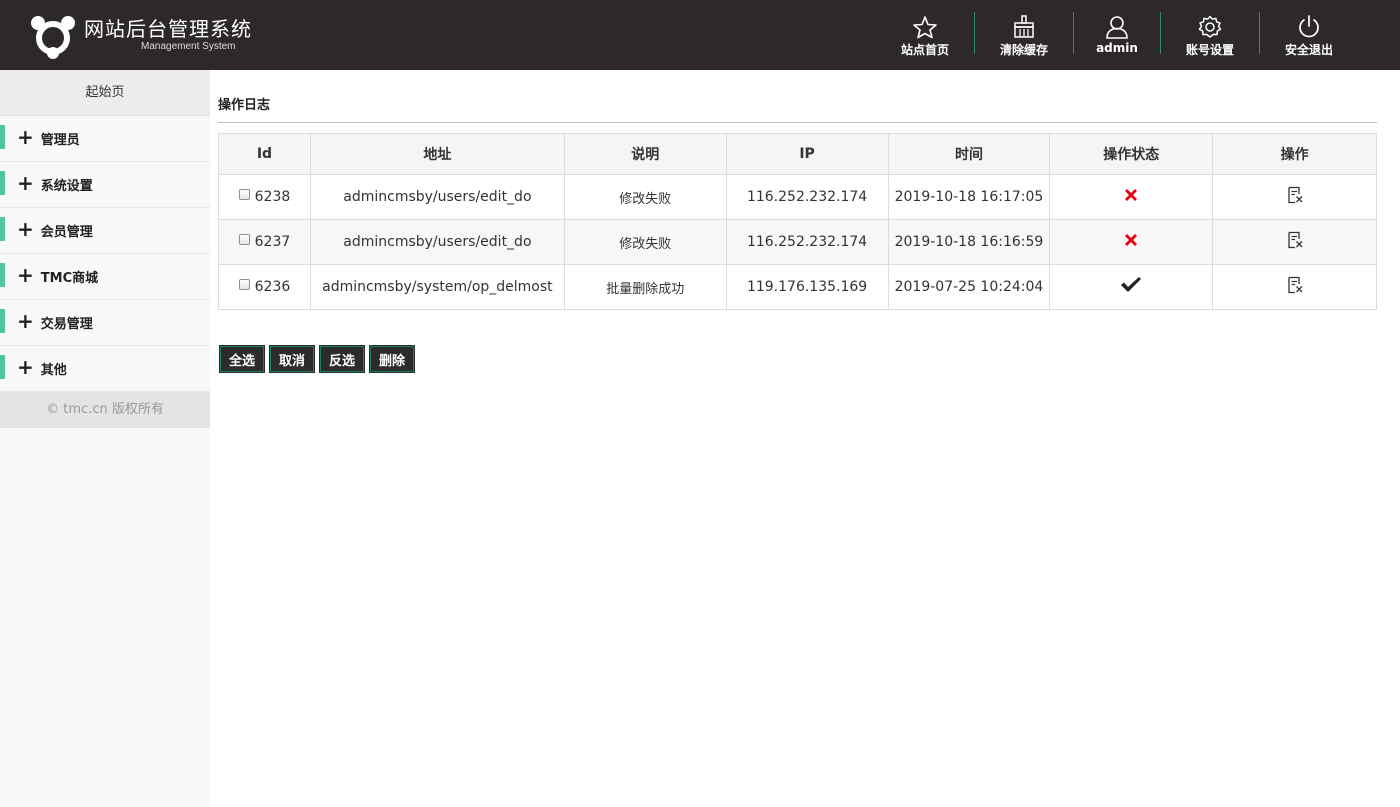 This screenshot has width=1400, height=807. Describe the element at coordinates (69, 278) in the screenshot. I see `sidebar-item-label: TMC商城` at that location.